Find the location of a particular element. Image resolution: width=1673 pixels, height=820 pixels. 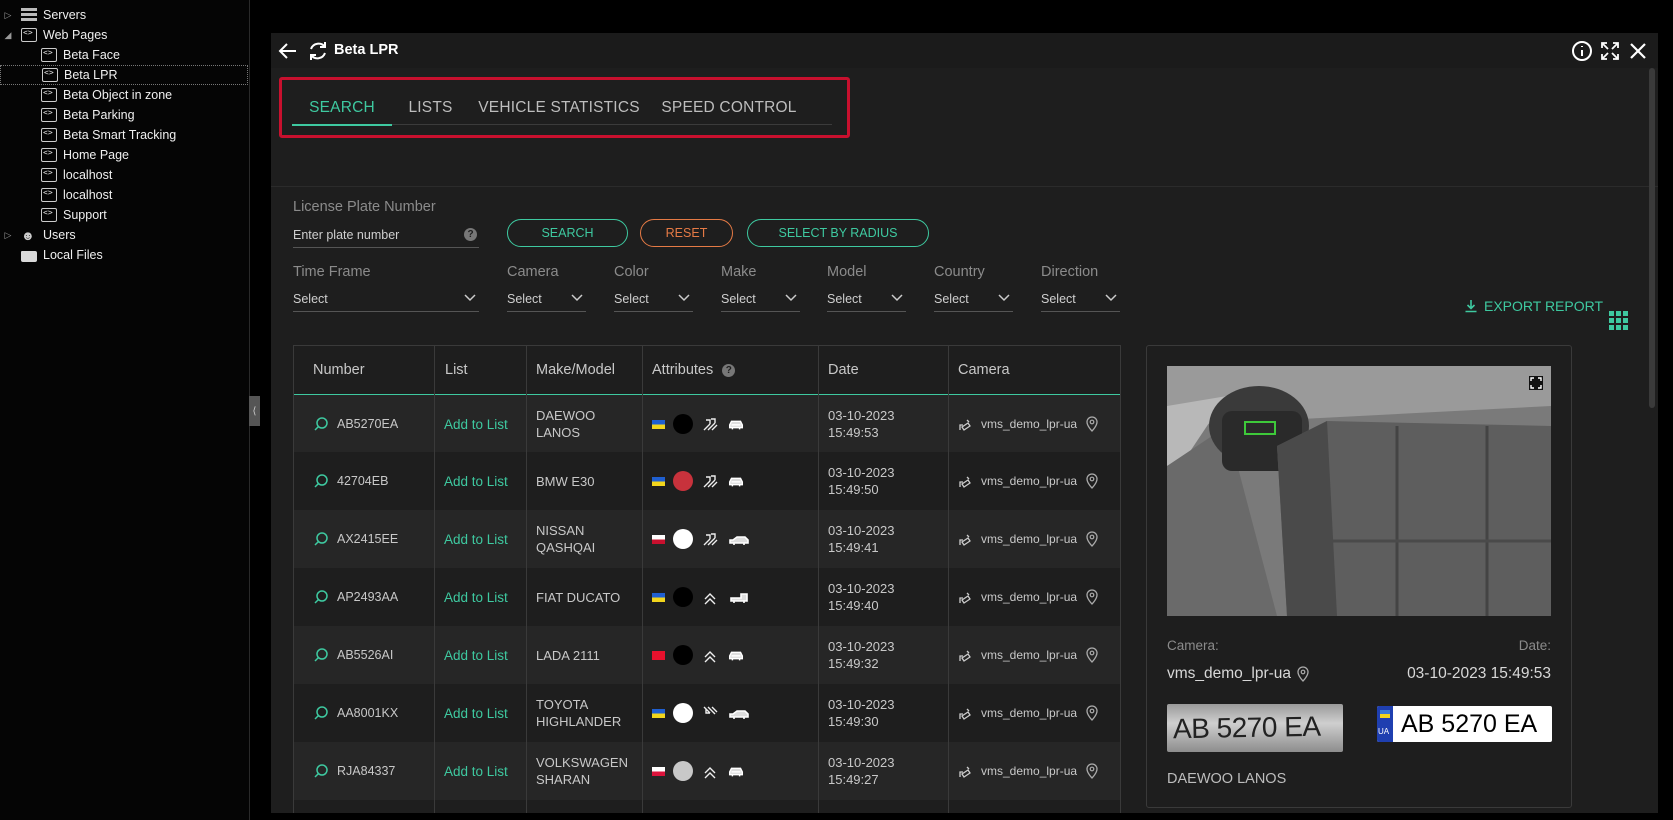

select-by-radius-button: SELECT BY RADIUS is located at coordinates (838, 233).